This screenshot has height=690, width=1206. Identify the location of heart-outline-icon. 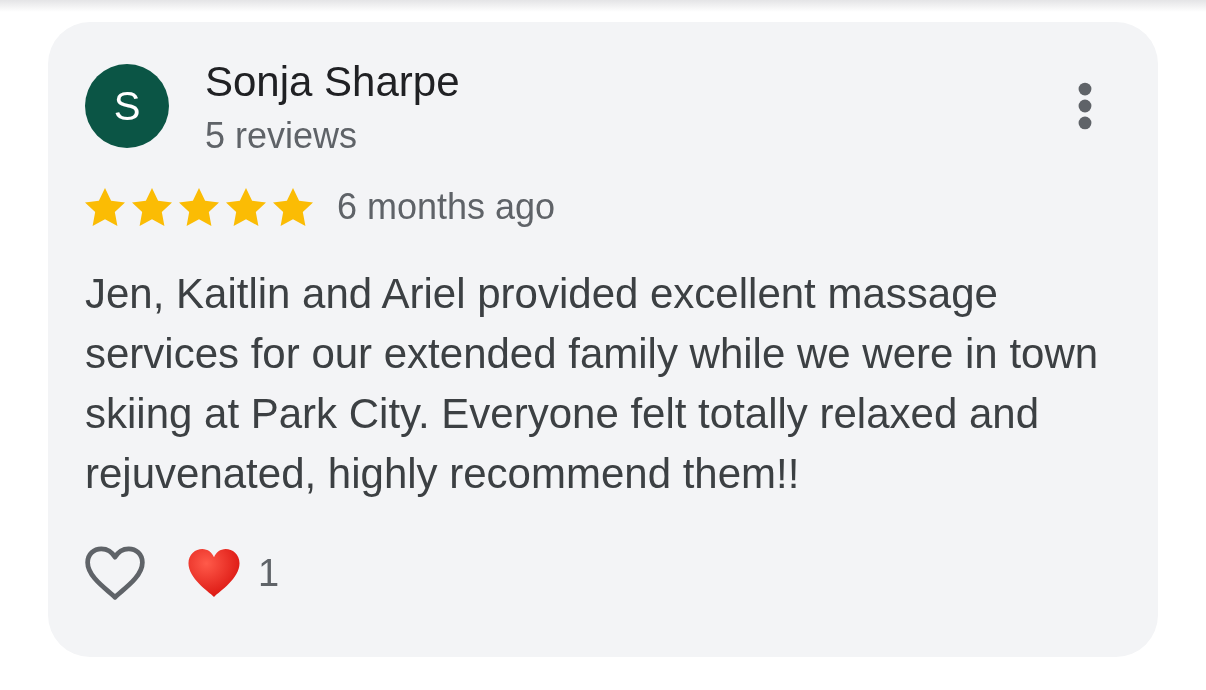
(115, 573).